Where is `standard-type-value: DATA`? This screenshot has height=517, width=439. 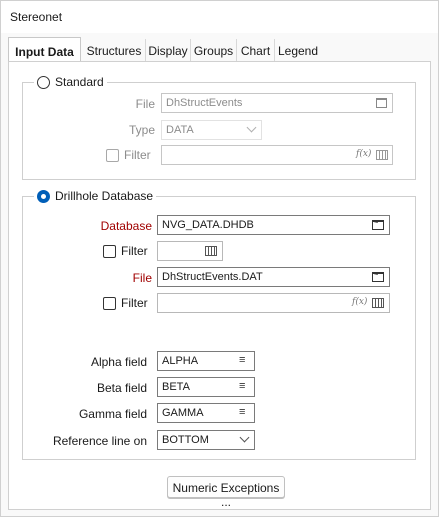 standard-type-value: DATA is located at coordinates (180, 130).